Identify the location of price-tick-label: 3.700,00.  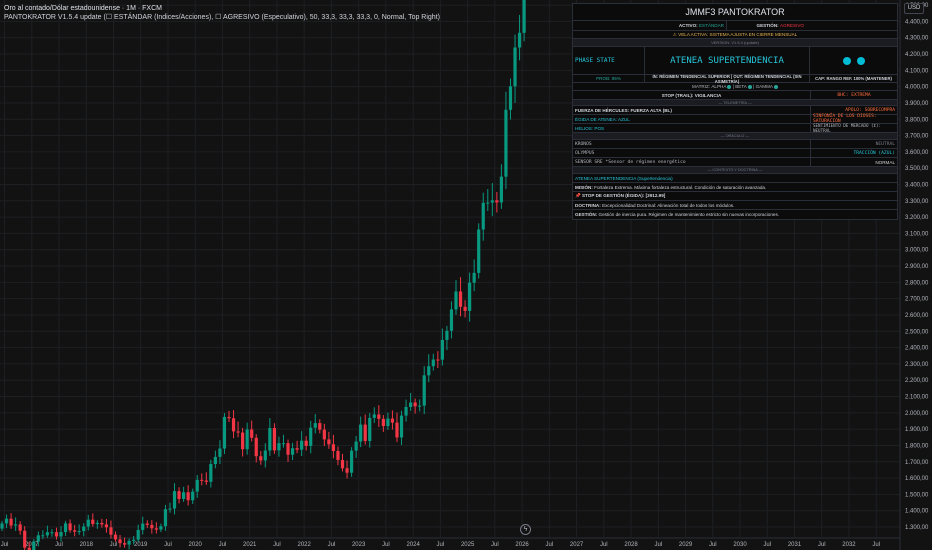
(917, 137).